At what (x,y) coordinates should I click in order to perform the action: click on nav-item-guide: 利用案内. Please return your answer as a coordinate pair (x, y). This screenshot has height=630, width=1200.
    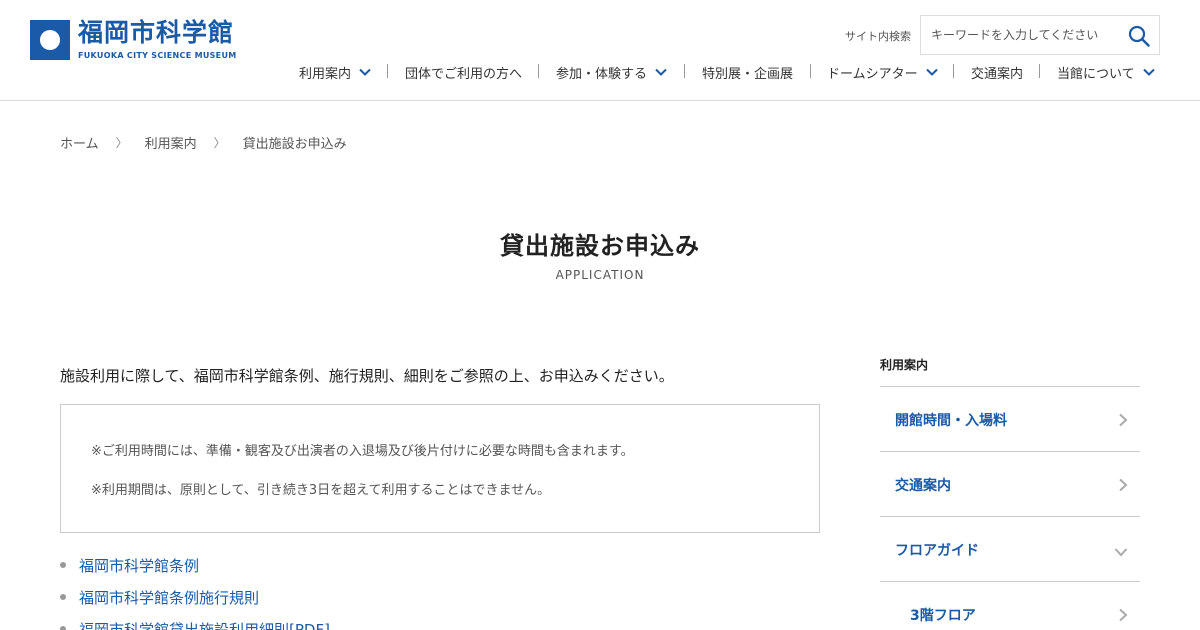
    Looking at the image, I should click on (335, 72).